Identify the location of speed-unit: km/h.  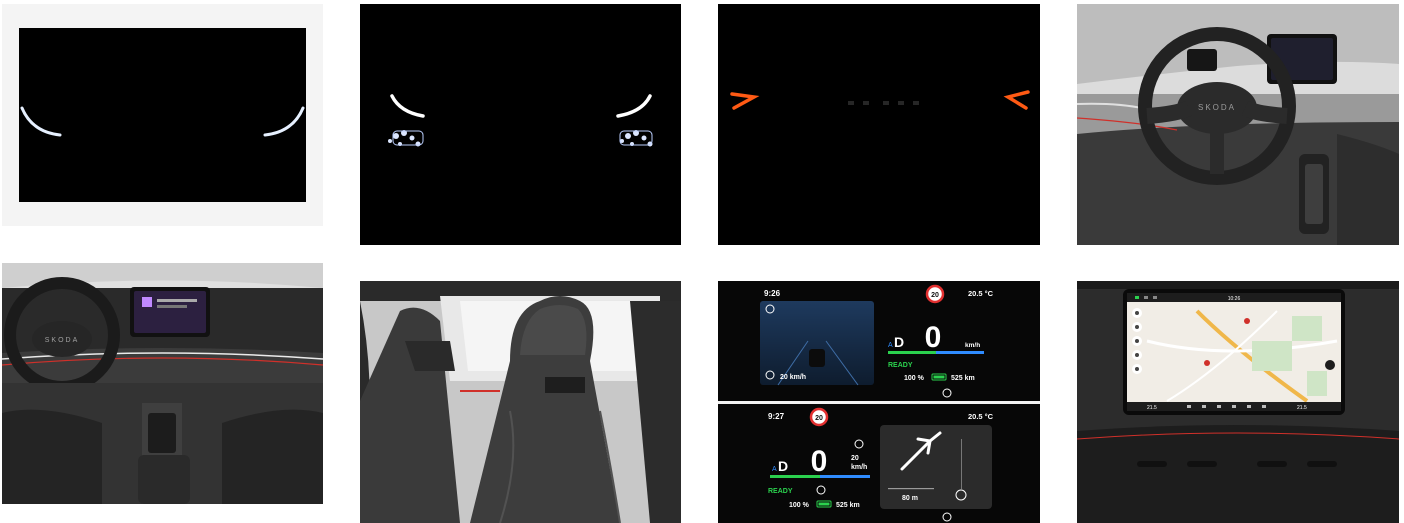
(972, 345).